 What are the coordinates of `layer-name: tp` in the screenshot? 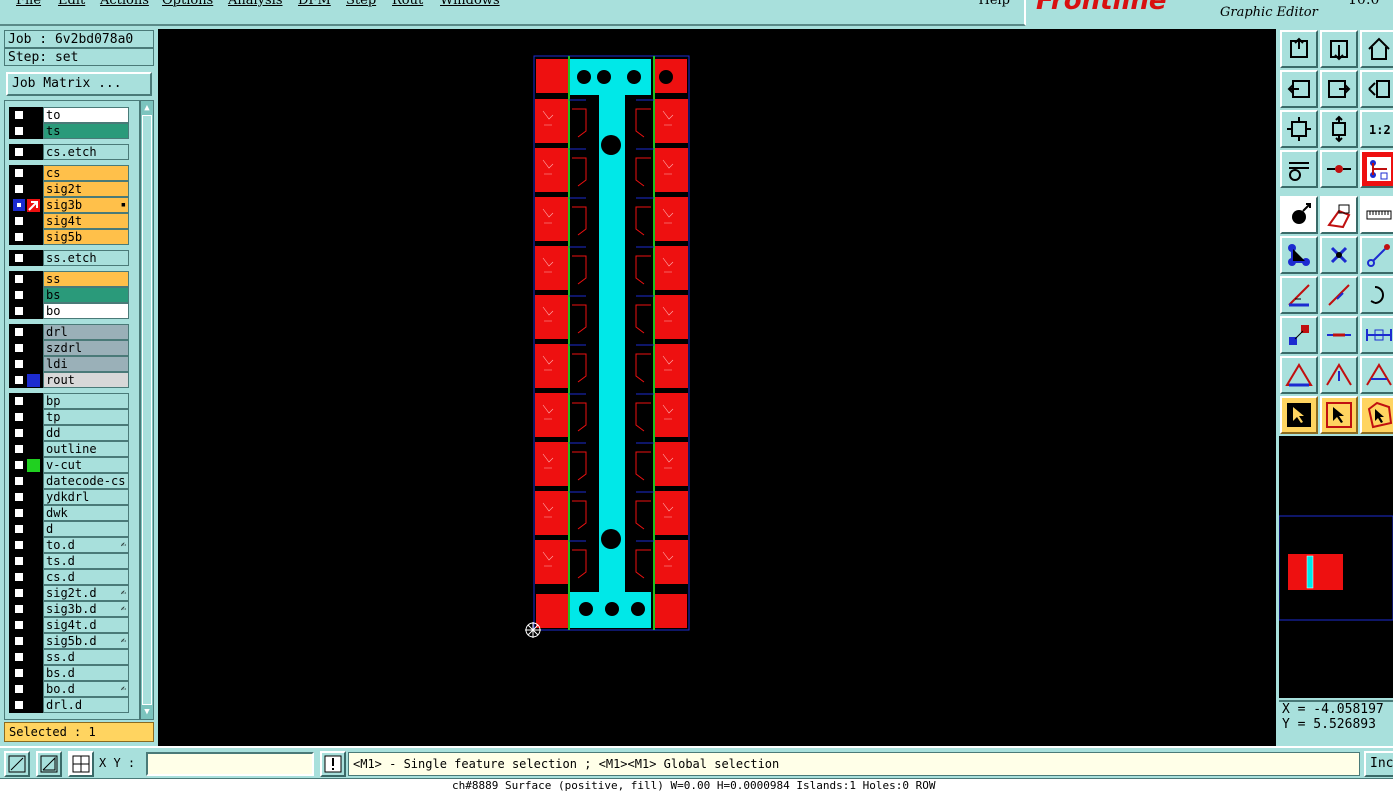 It's located at (86, 417).